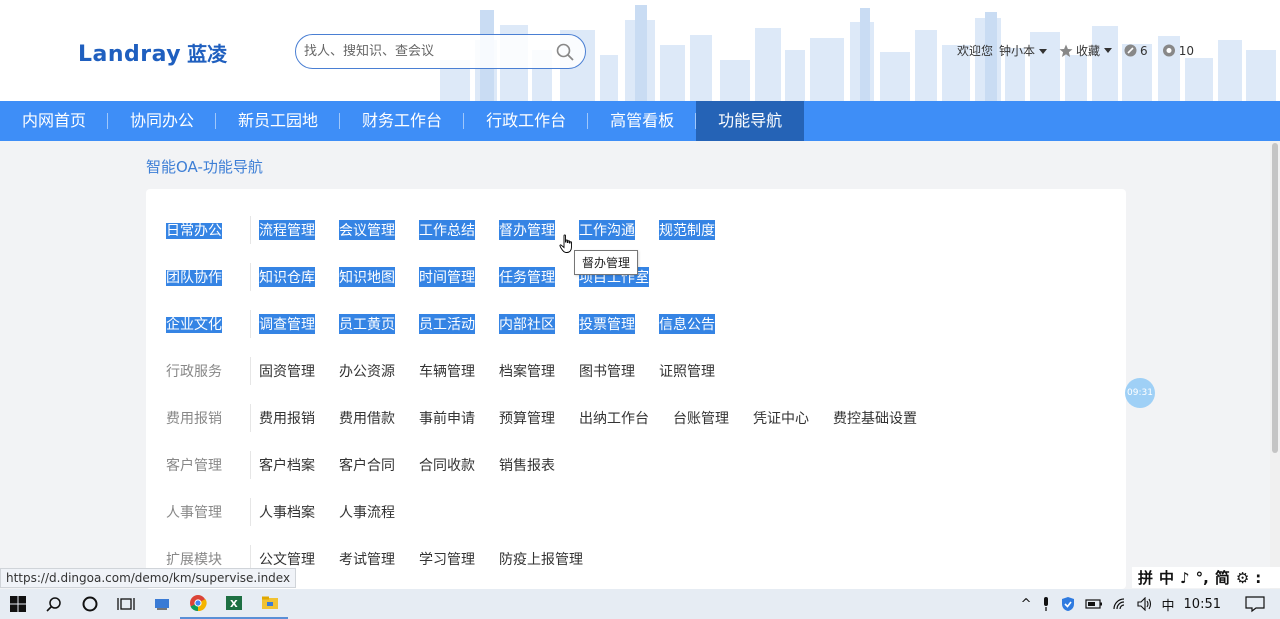 The height and width of the screenshot is (619, 1280). I want to click on function-link: 会议管理, so click(367, 230).